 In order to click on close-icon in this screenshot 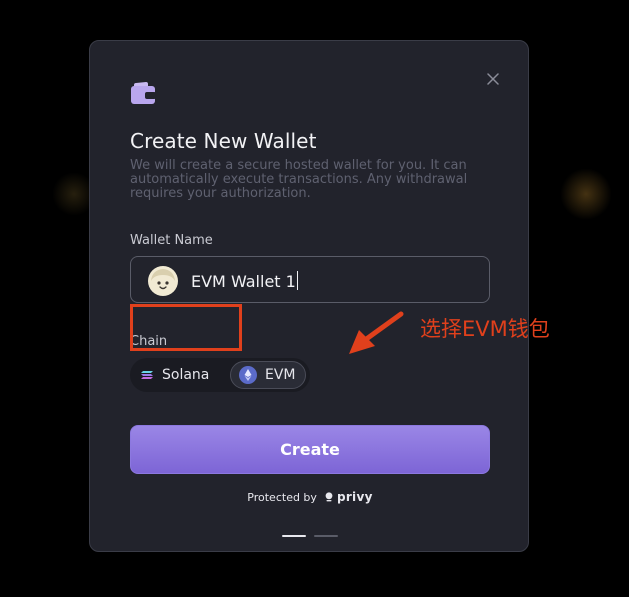, I will do `click(493, 79)`.